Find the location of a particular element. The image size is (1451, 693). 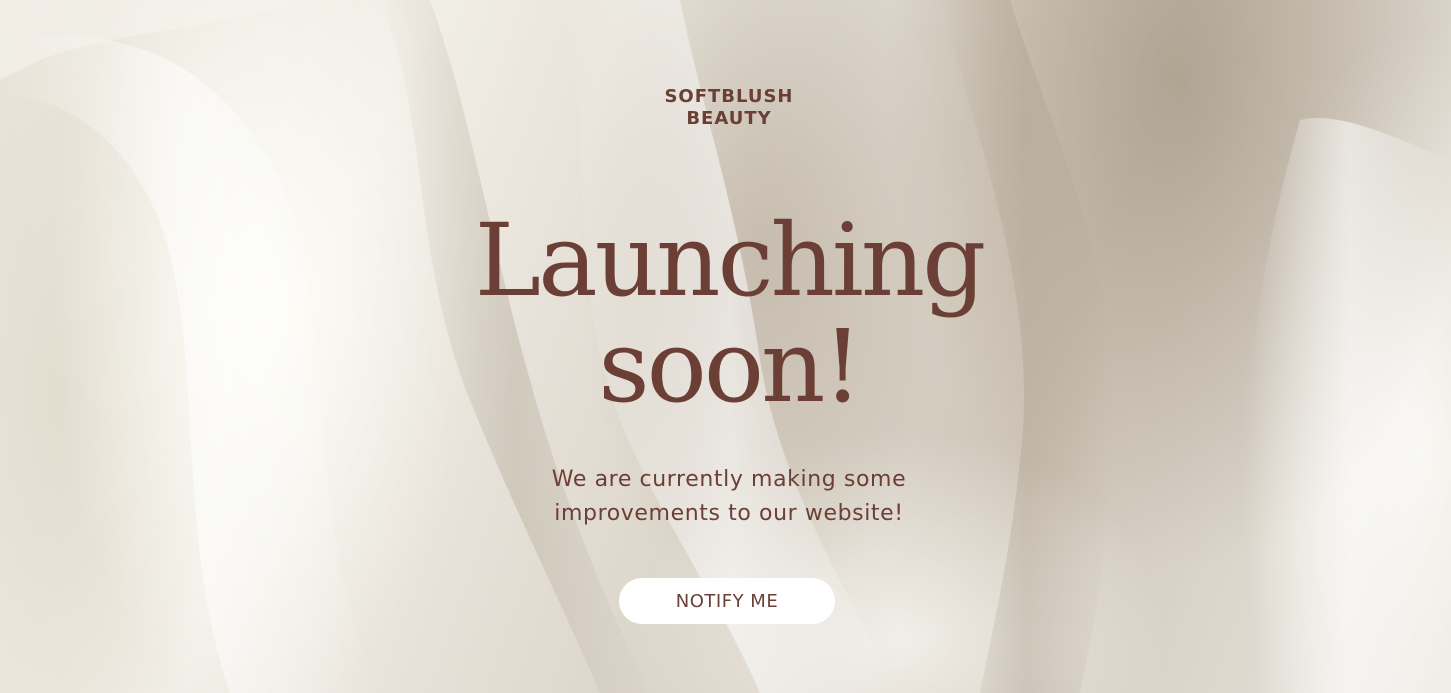

headline-line1: Launching is located at coordinates (730, 260).